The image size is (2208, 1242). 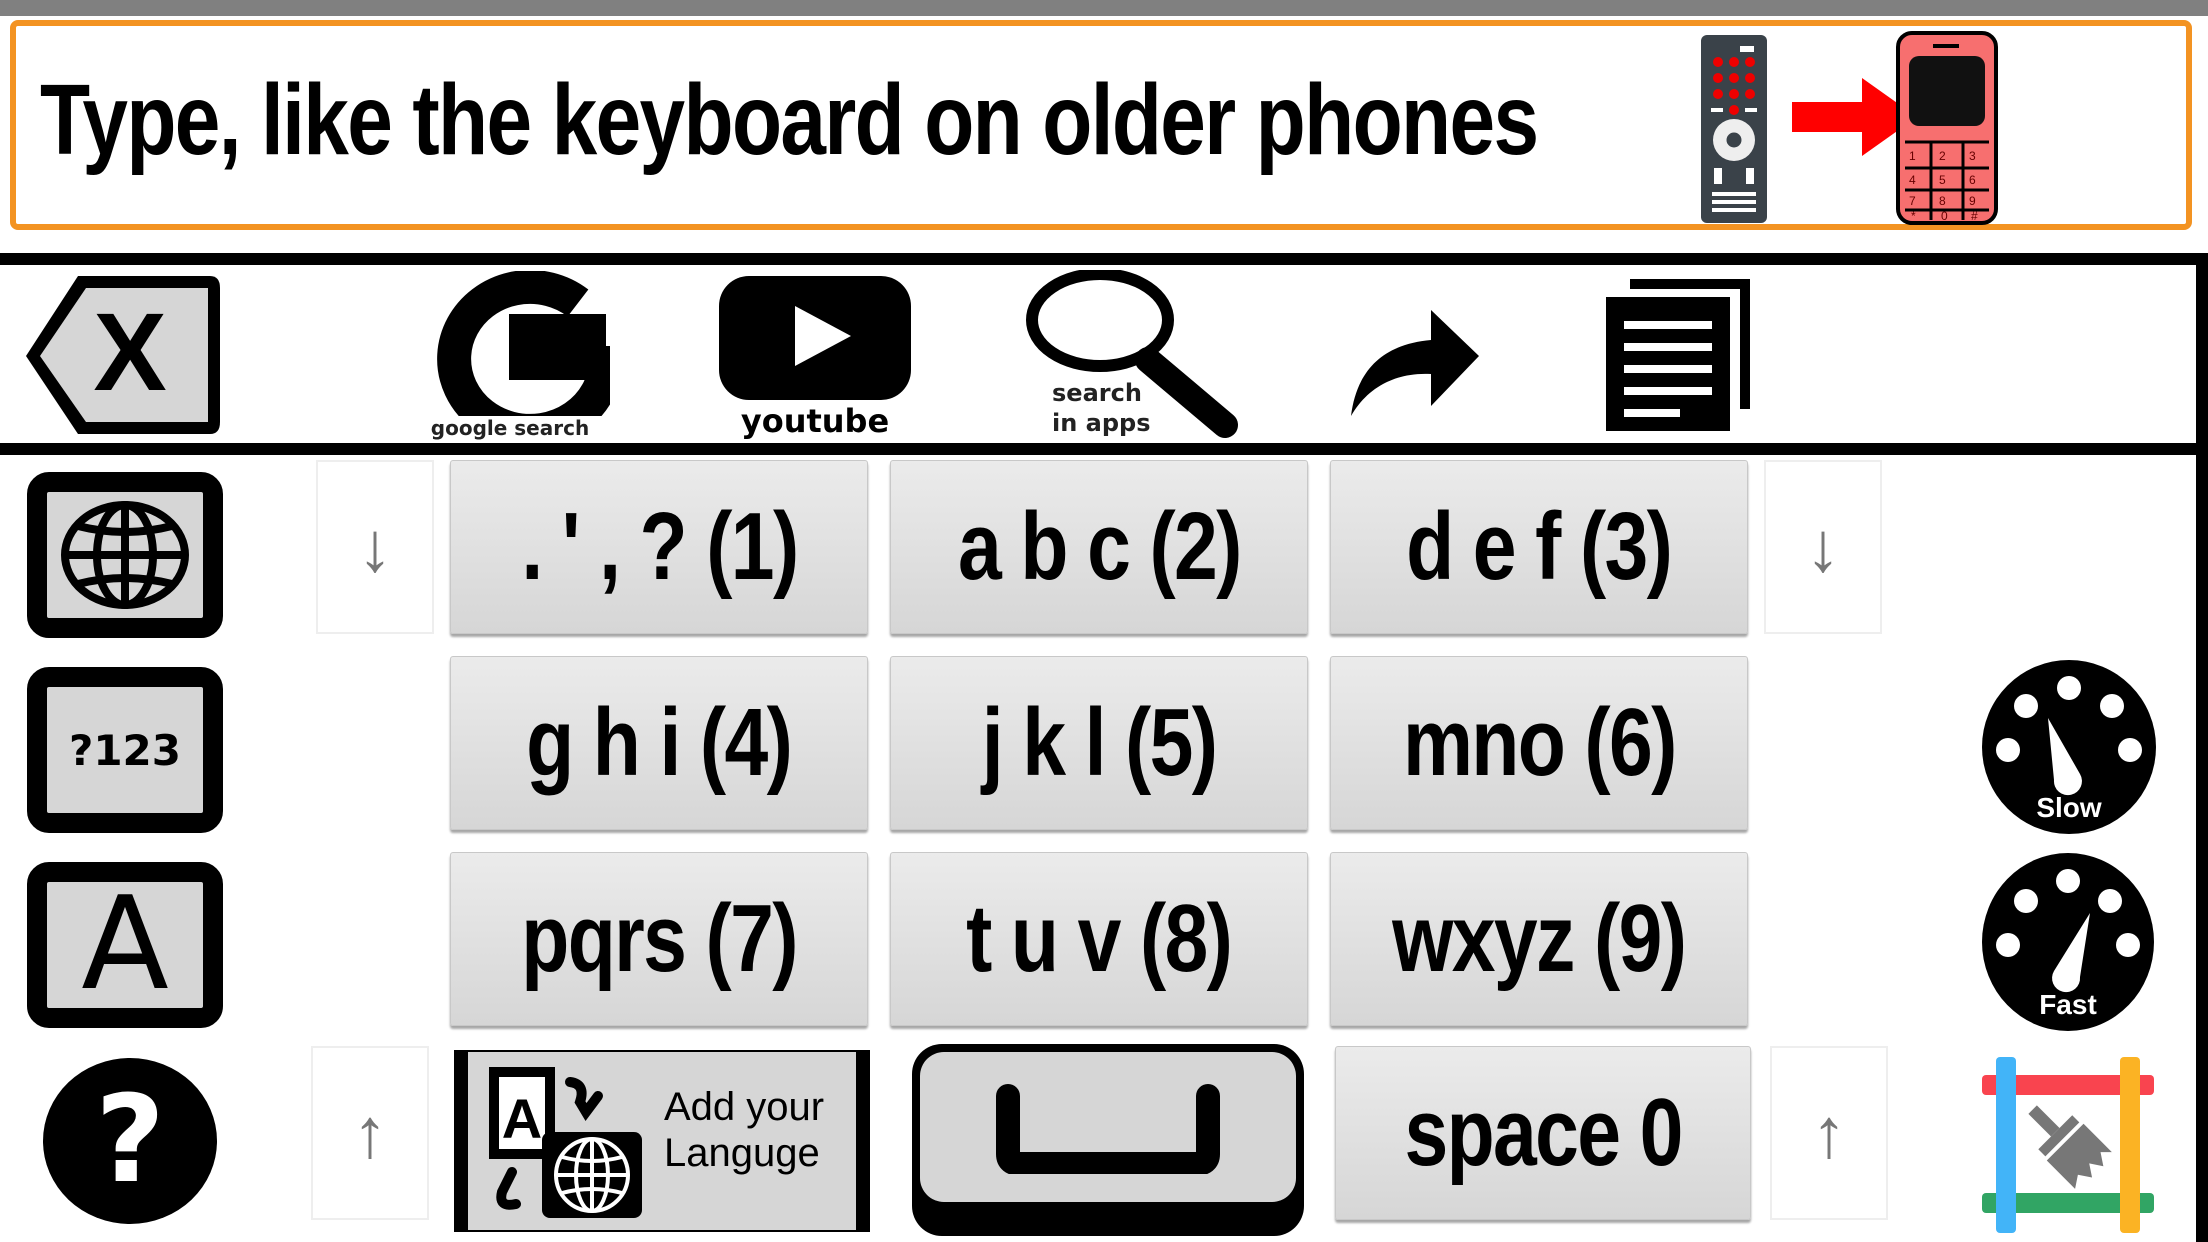 What do you see at coordinates (129, 352) in the screenshot?
I see `svg-text: X` at bounding box center [129, 352].